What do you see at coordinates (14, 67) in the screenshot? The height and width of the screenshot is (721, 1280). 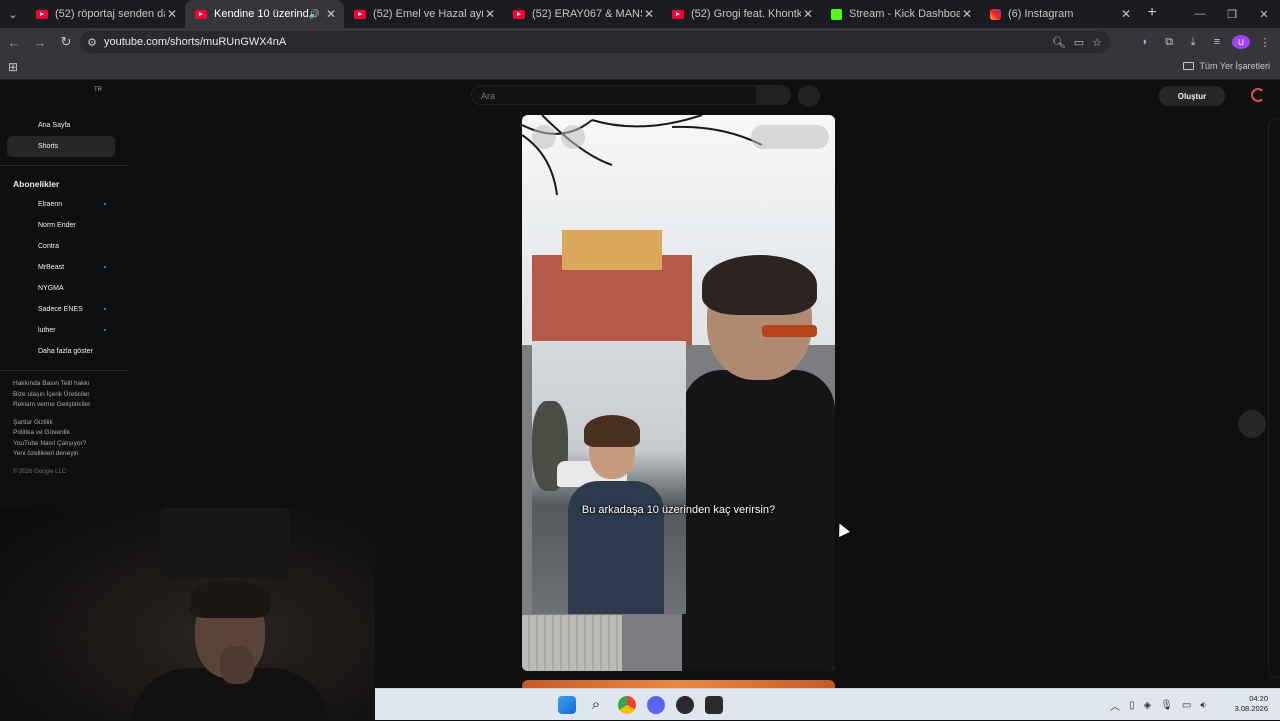 I see `apps-grid-icon: ⊞` at bounding box center [14, 67].